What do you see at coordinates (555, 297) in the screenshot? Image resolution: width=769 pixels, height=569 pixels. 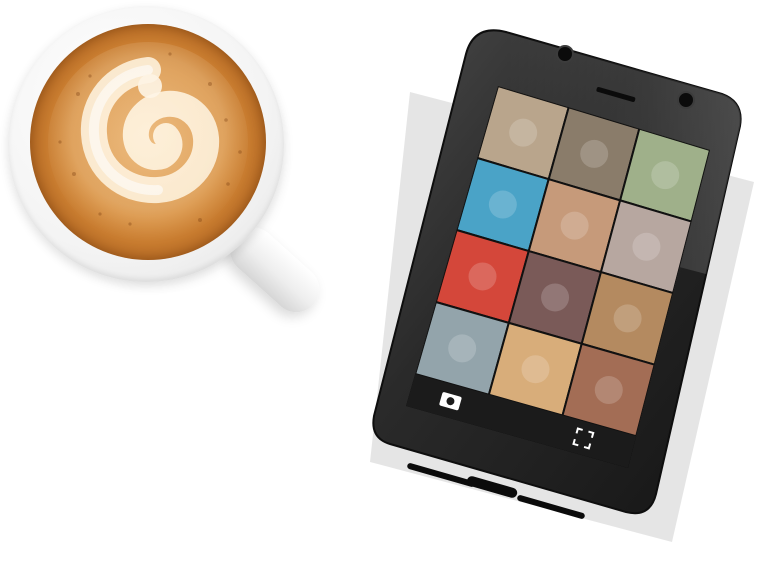 I see `girl-cup-detail` at bounding box center [555, 297].